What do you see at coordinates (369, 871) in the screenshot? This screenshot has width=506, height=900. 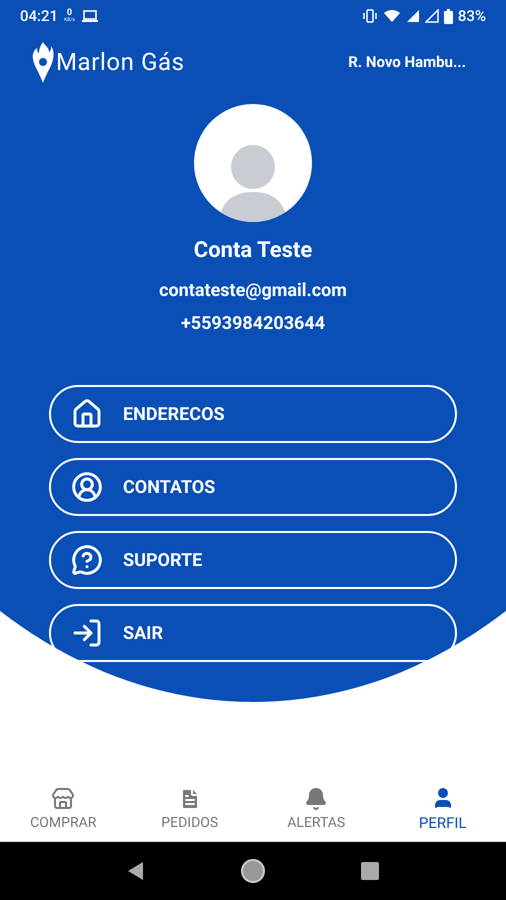 I see `square-icon` at bounding box center [369, 871].